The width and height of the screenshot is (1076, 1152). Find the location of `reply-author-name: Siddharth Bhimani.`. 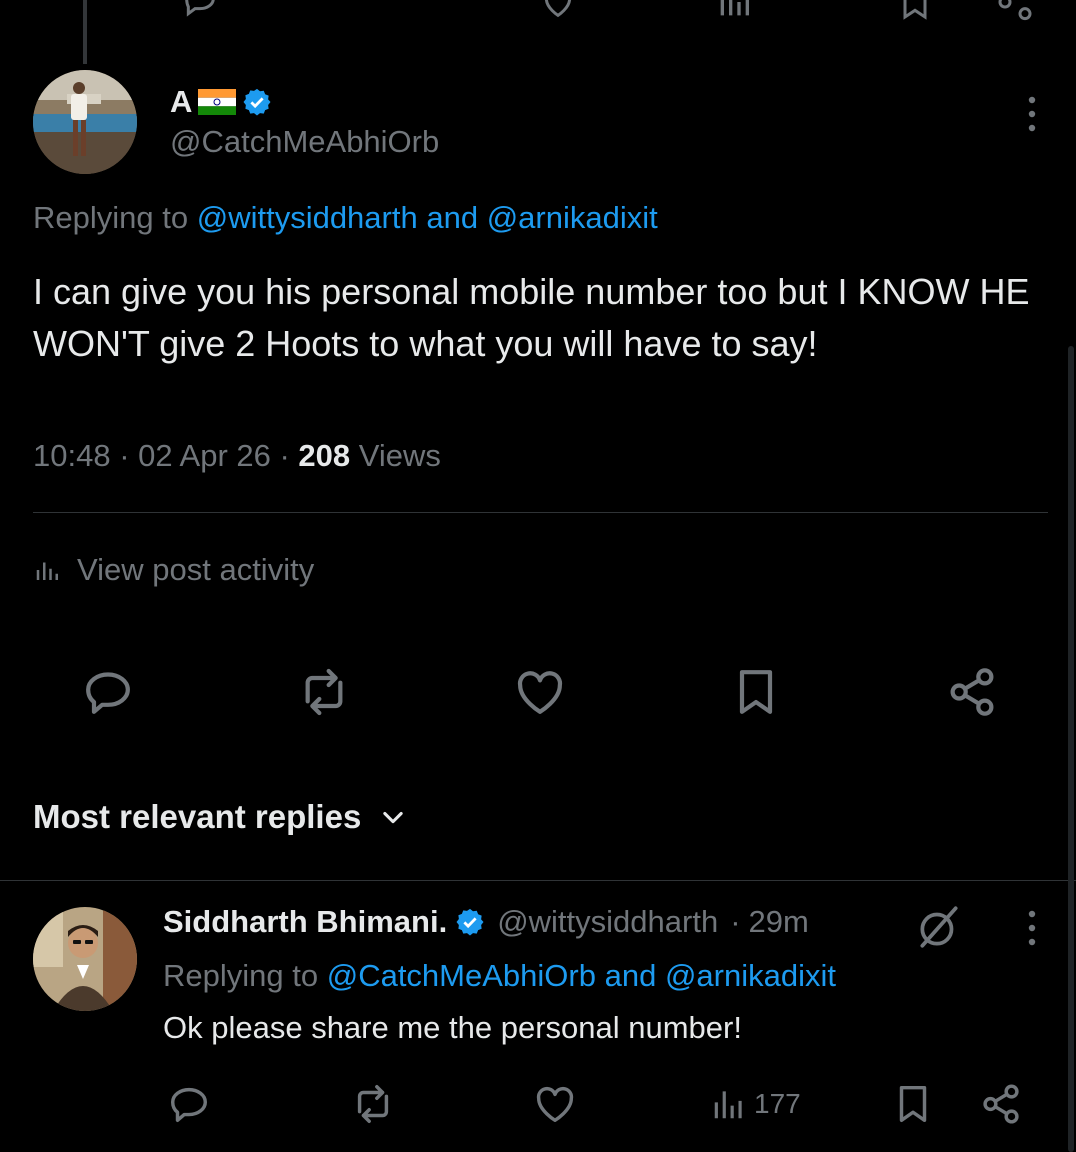

reply-author-name: Siddharth Bhimani. is located at coordinates (305, 922).